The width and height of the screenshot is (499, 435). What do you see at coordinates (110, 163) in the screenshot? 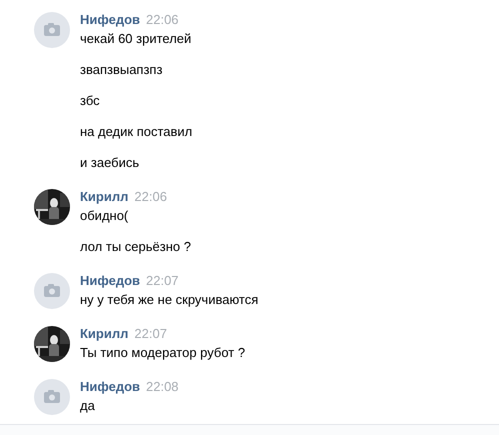
I see `message-text: и заебись` at bounding box center [110, 163].